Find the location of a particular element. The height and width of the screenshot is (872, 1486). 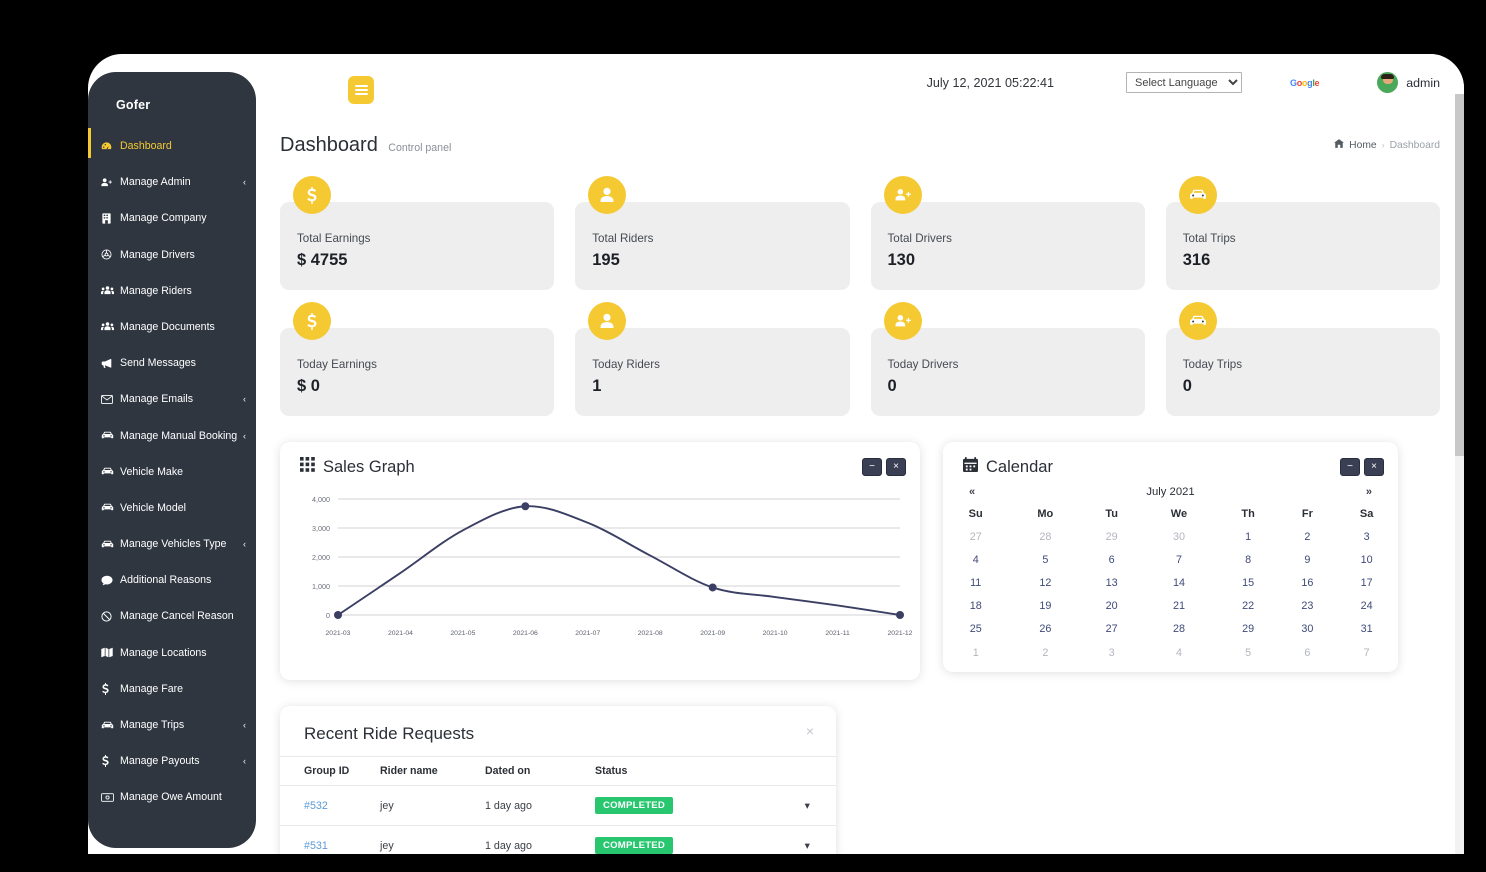

calendar-week-row: 1234567 is located at coordinates (1170, 652).